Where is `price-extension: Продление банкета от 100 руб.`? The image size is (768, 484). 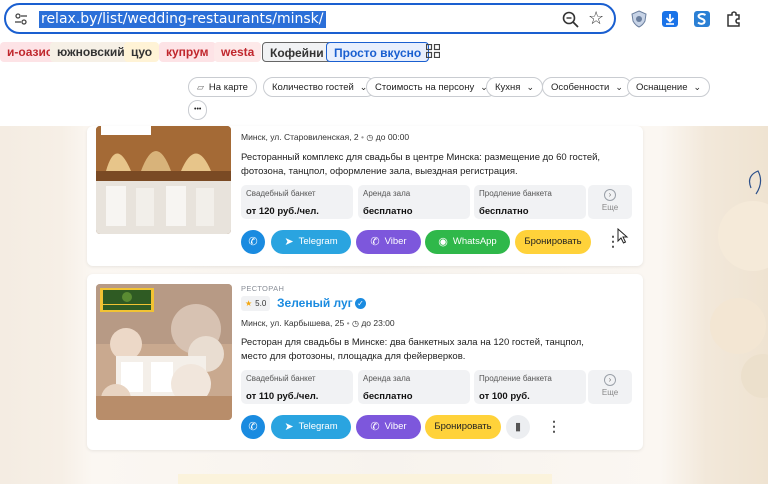
price-extension: Продление банкета от 100 руб. is located at coordinates (530, 387).